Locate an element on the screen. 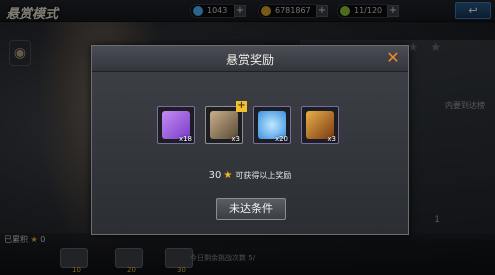  reward-item-card: x3 is located at coordinates (320, 125).